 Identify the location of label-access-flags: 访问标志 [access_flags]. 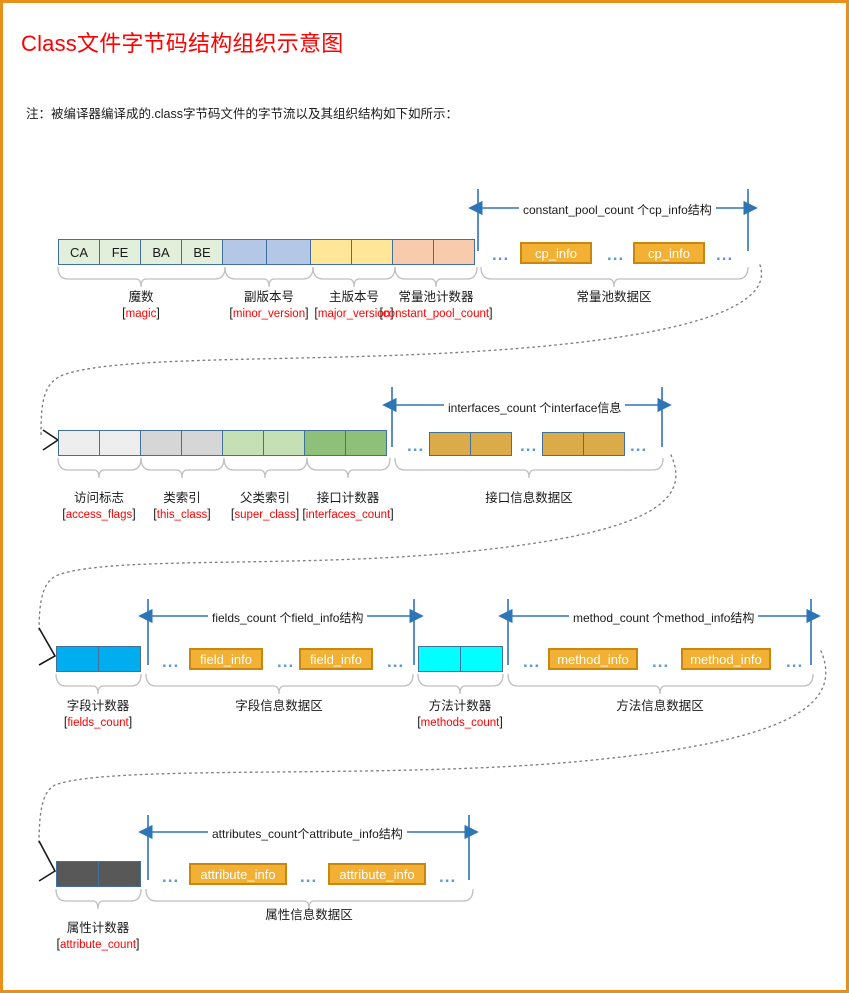
(99, 506).